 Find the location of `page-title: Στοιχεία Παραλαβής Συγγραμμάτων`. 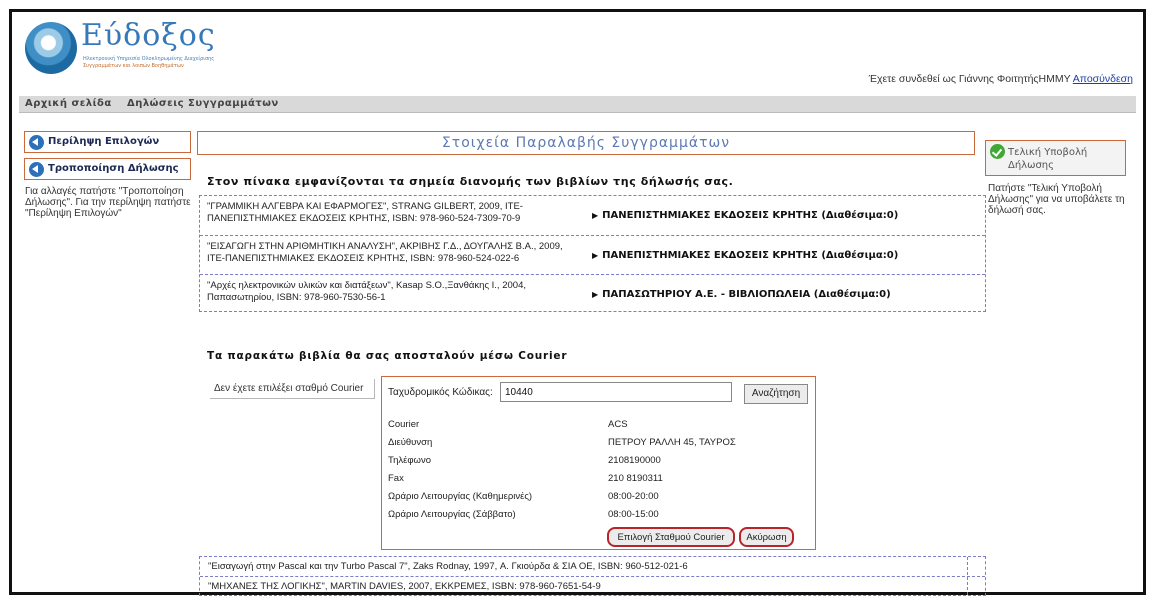

page-title: Στοιχεία Παραλαβής Συγγραμμάτων is located at coordinates (586, 143).